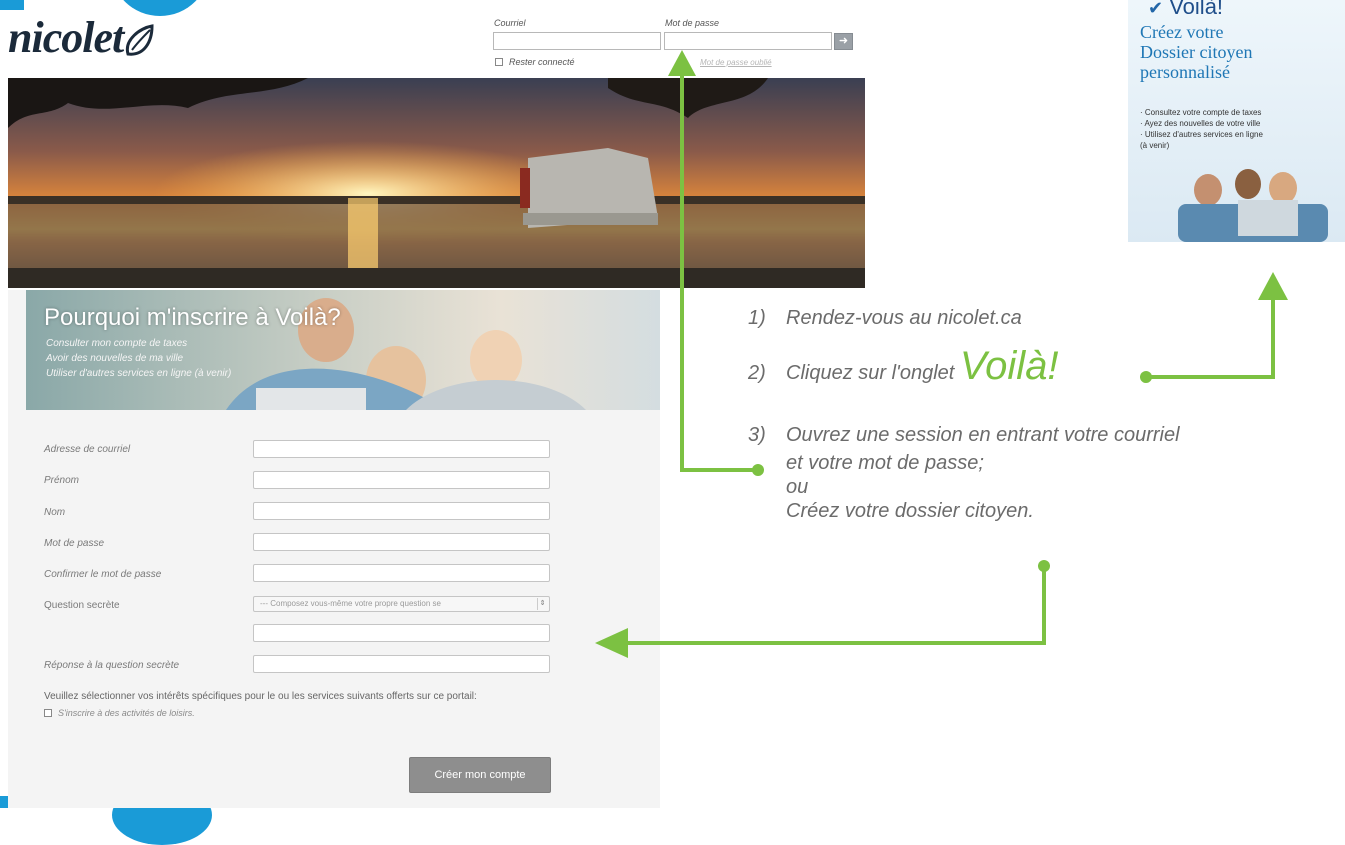 The width and height of the screenshot is (1345, 845). Describe the element at coordinates (1273, 286) in the screenshot. I see `arrowhead-up-promo` at that location.